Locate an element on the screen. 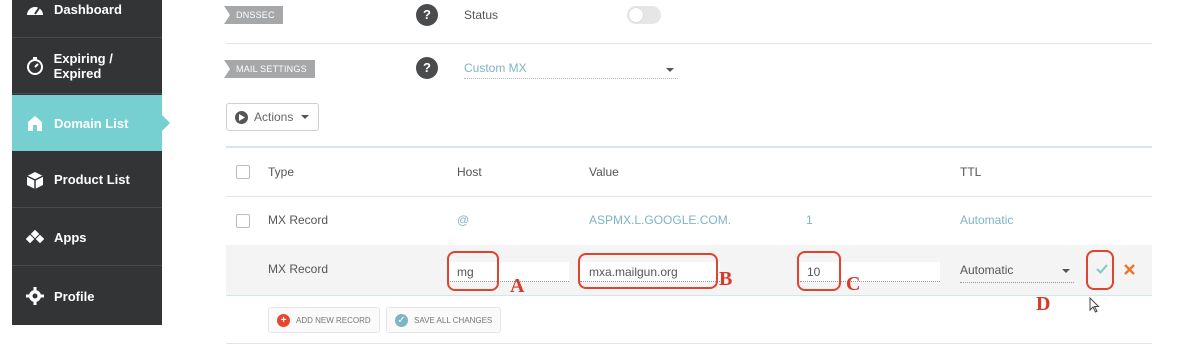 The height and width of the screenshot is (350, 1198). dashboard-icon is located at coordinates (35, 10).